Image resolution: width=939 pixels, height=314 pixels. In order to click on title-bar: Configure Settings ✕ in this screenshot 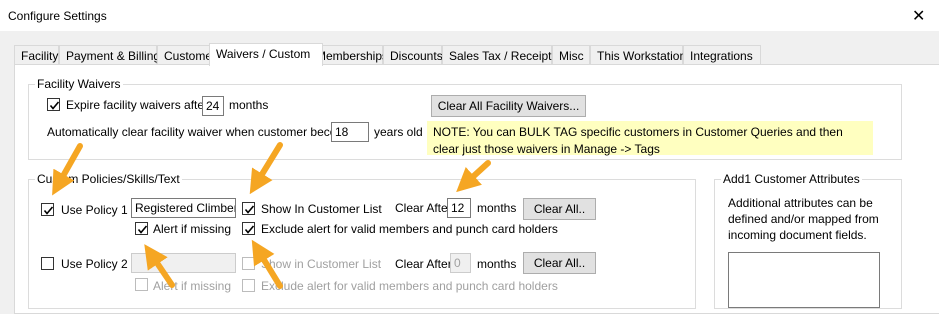, I will do `click(469, 16)`.